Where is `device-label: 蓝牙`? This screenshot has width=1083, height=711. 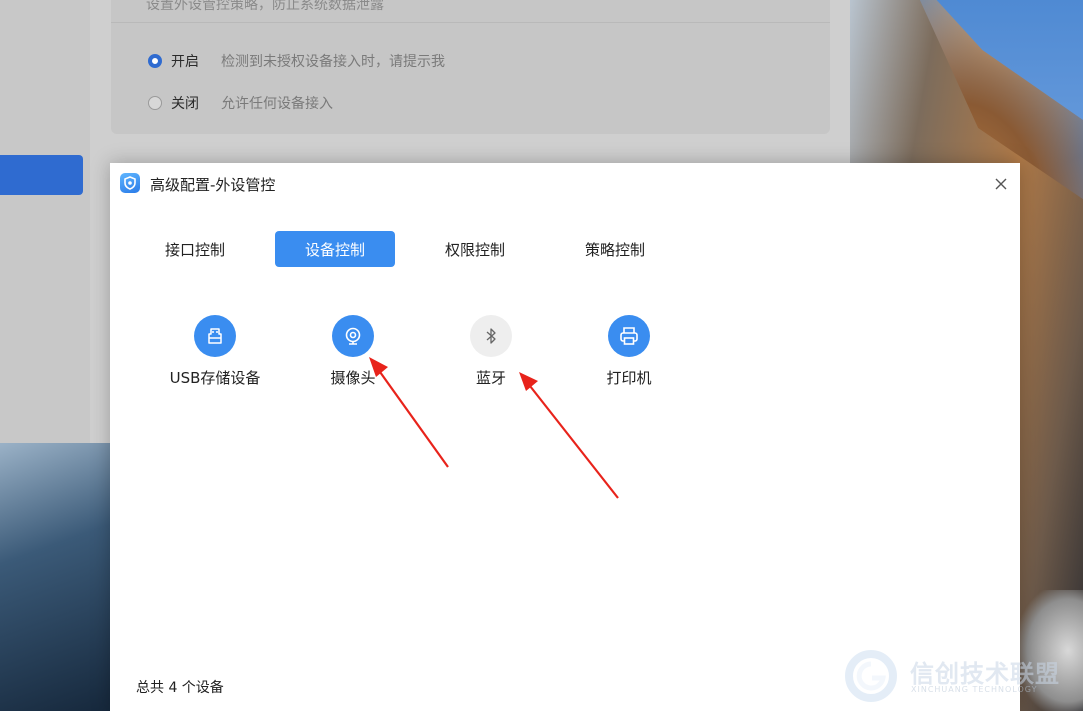 device-label: 蓝牙 is located at coordinates (490, 378).